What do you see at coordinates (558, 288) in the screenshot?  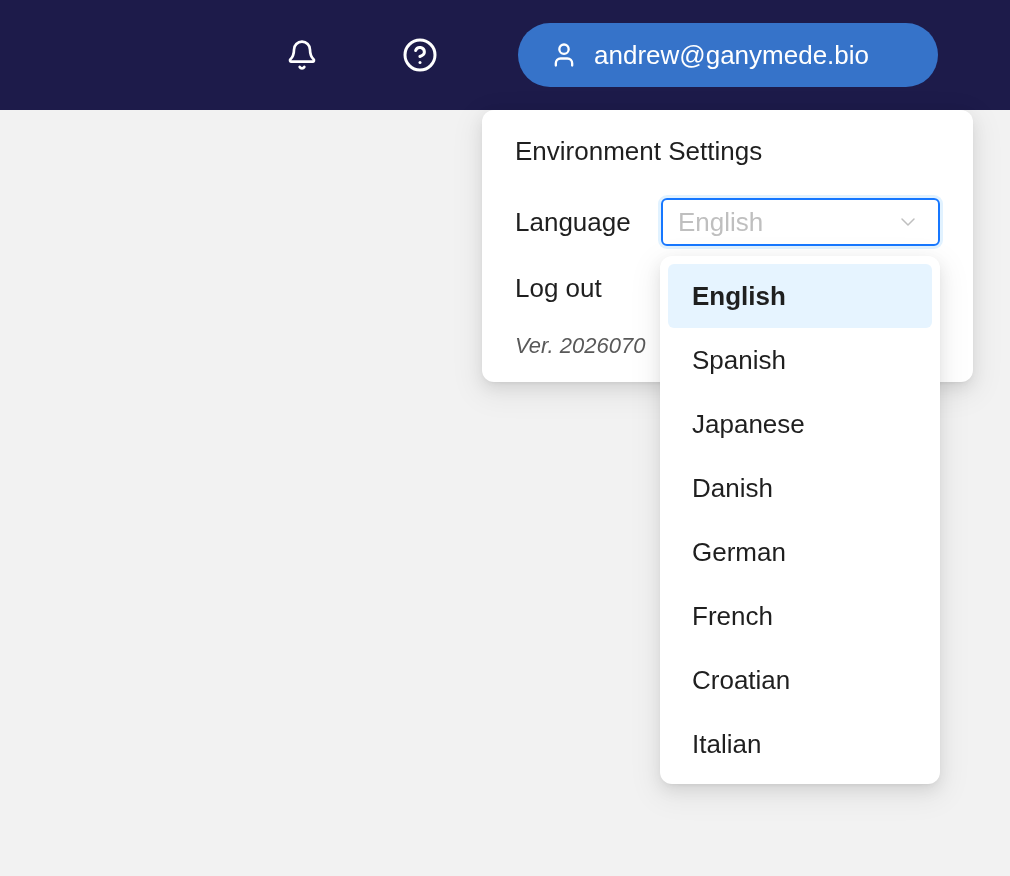 I see `logout-link: Log out` at bounding box center [558, 288].